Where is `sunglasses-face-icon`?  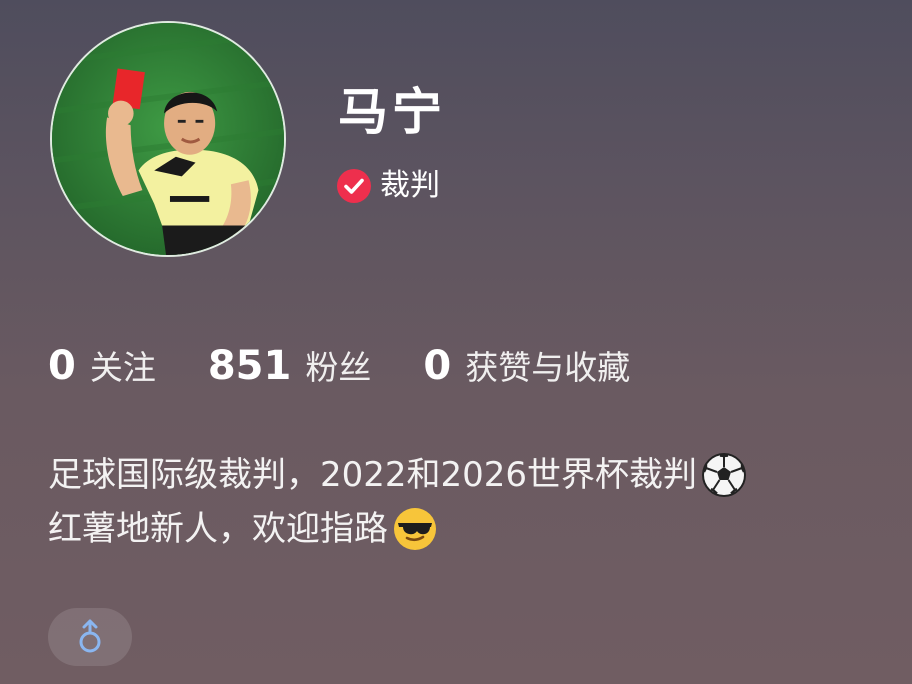
sunglasses-face-icon is located at coordinates (415, 529).